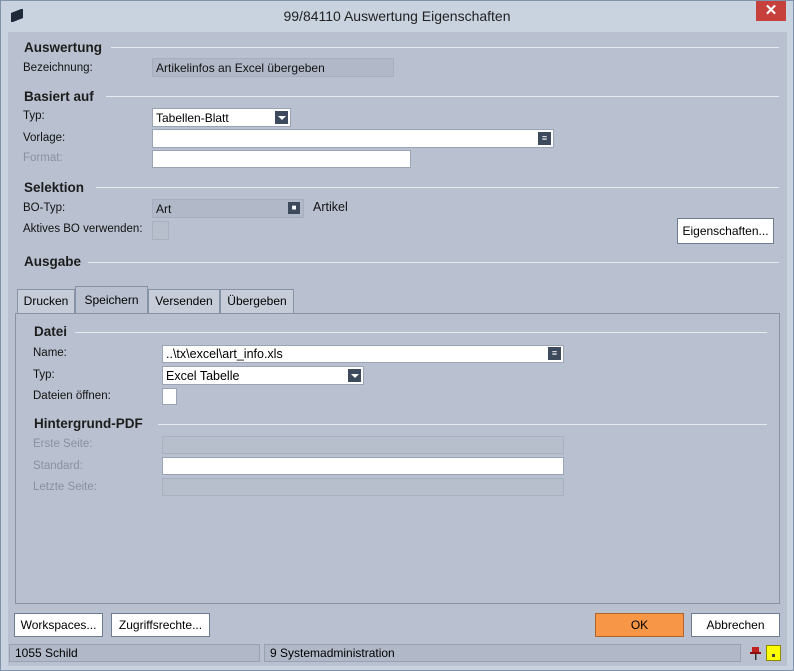 This screenshot has height=671, width=794. What do you see at coordinates (44, 208) in the screenshot?
I see `botyp-label: BO-Typ:` at bounding box center [44, 208].